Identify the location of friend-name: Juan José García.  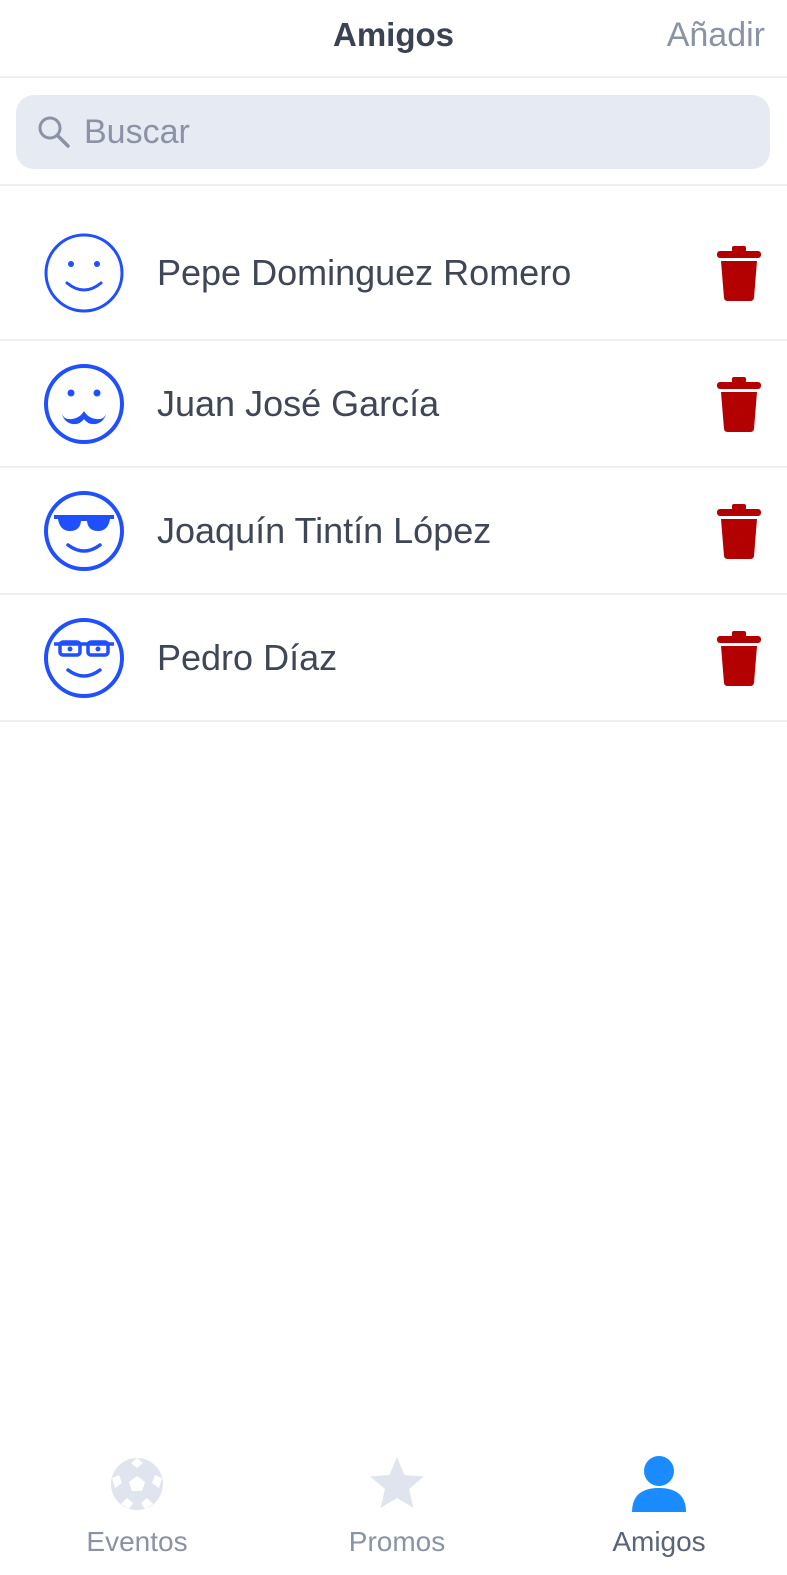
(298, 403).